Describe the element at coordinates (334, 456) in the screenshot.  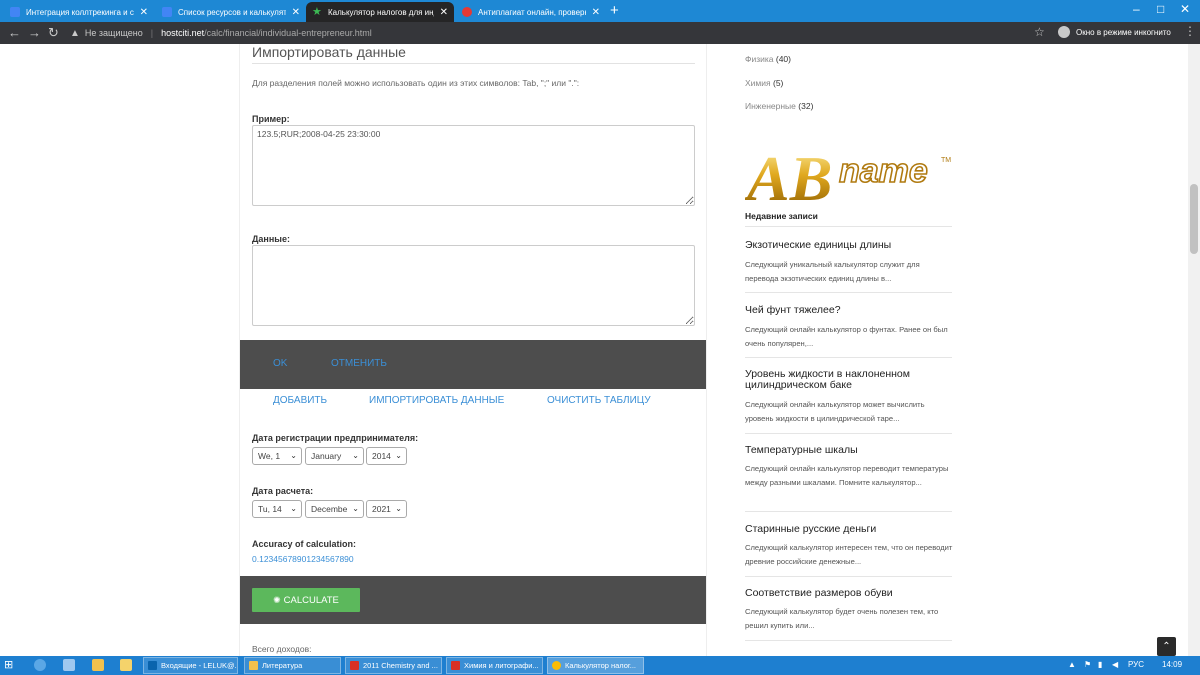
I see `registration-month-select: January ⌄` at that location.